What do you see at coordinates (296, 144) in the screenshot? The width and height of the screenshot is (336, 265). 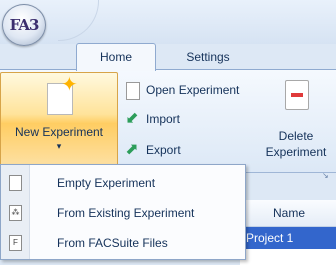 I see `delete-experiment-label: Delete Experiment` at bounding box center [296, 144].